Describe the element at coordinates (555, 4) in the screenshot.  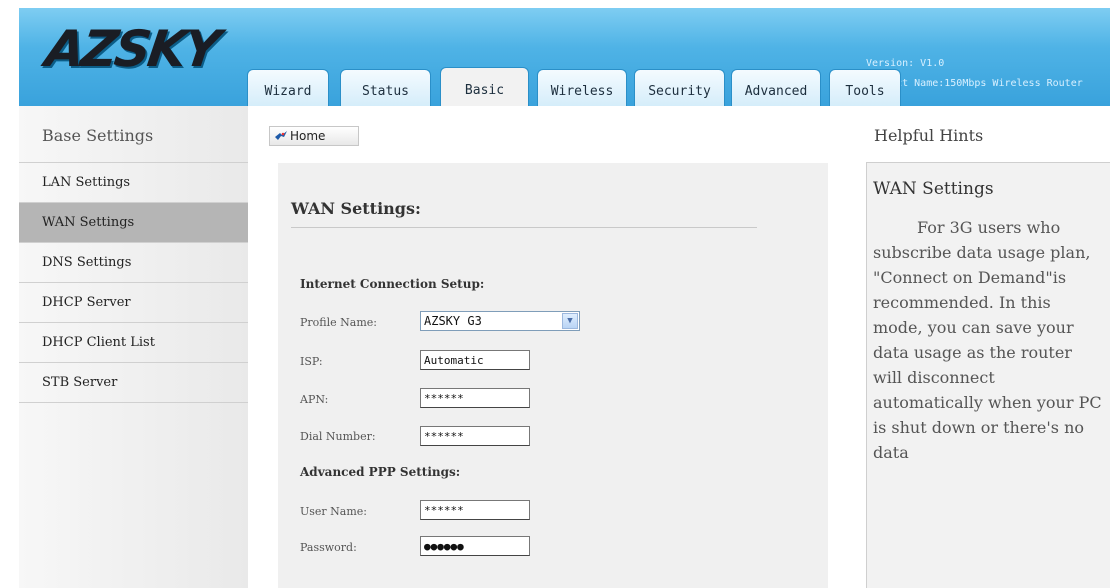
I see `header-top-strip` at that location.